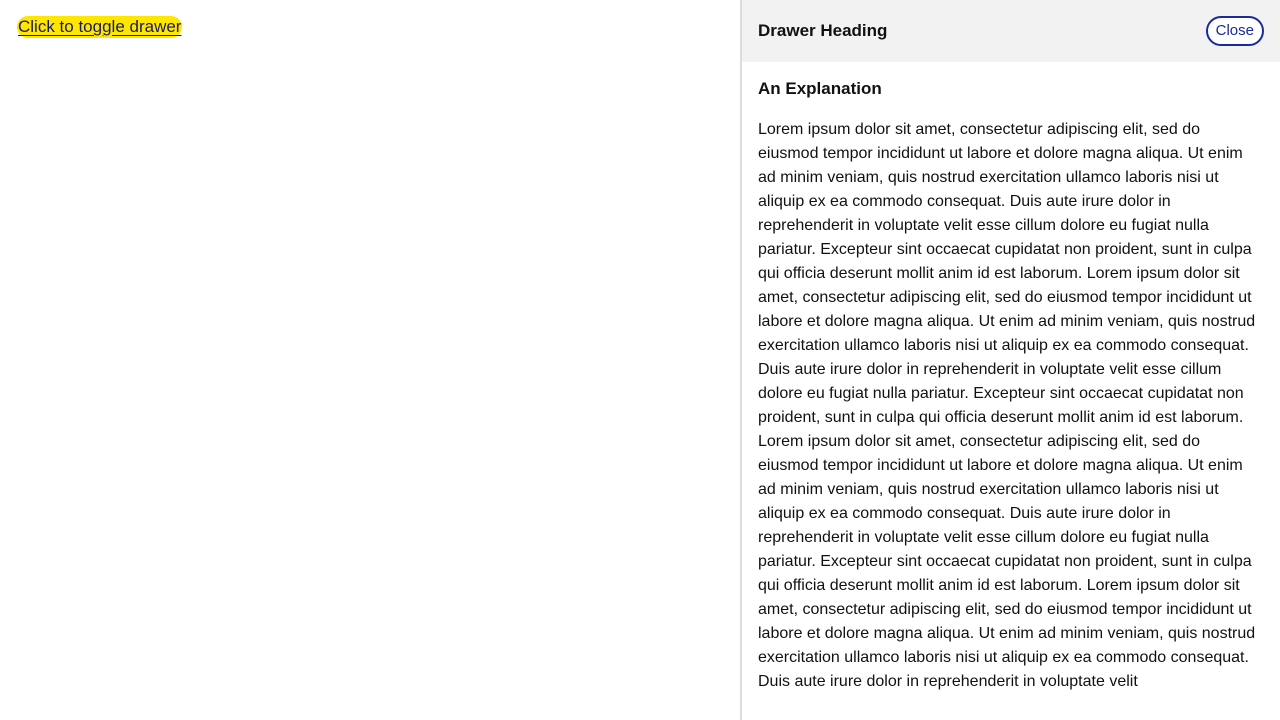  What do you see at coordinates (1011, 31) in the screenshot?
I see `drawer-header: Drawer Heading Close` at bounding box center [1011, 31].